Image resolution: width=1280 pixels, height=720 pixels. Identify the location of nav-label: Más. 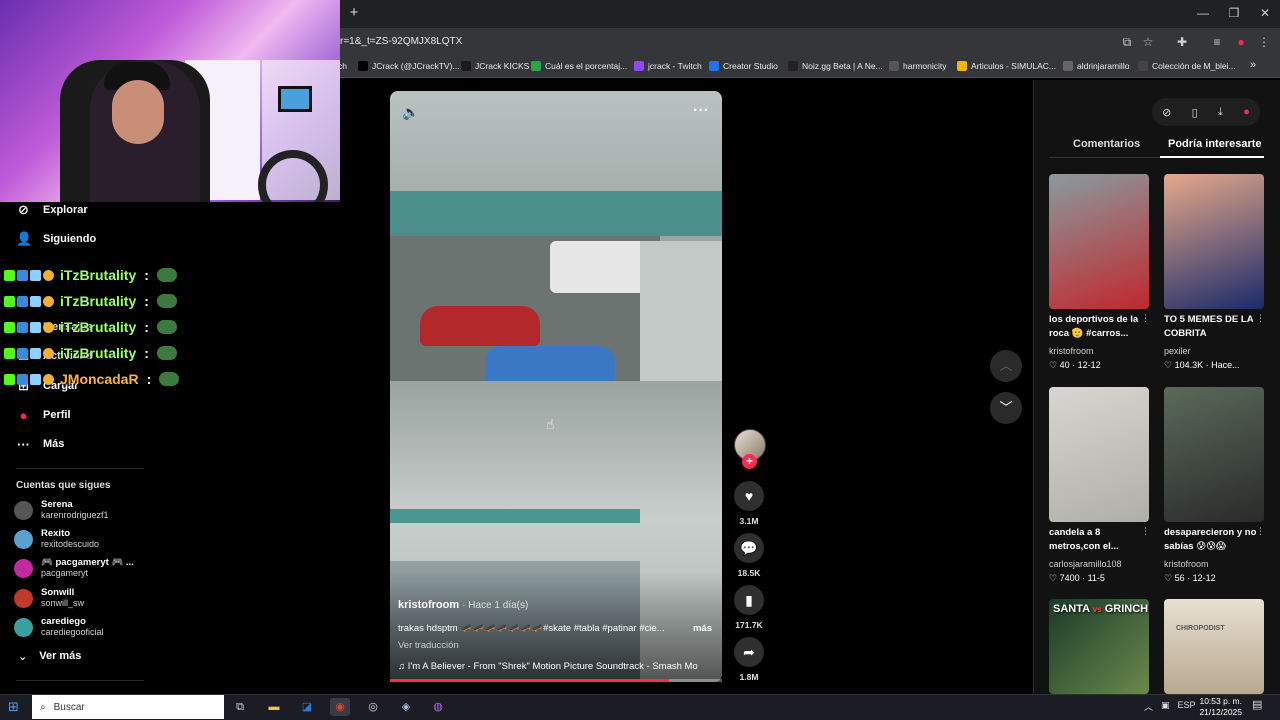
(54, 444).